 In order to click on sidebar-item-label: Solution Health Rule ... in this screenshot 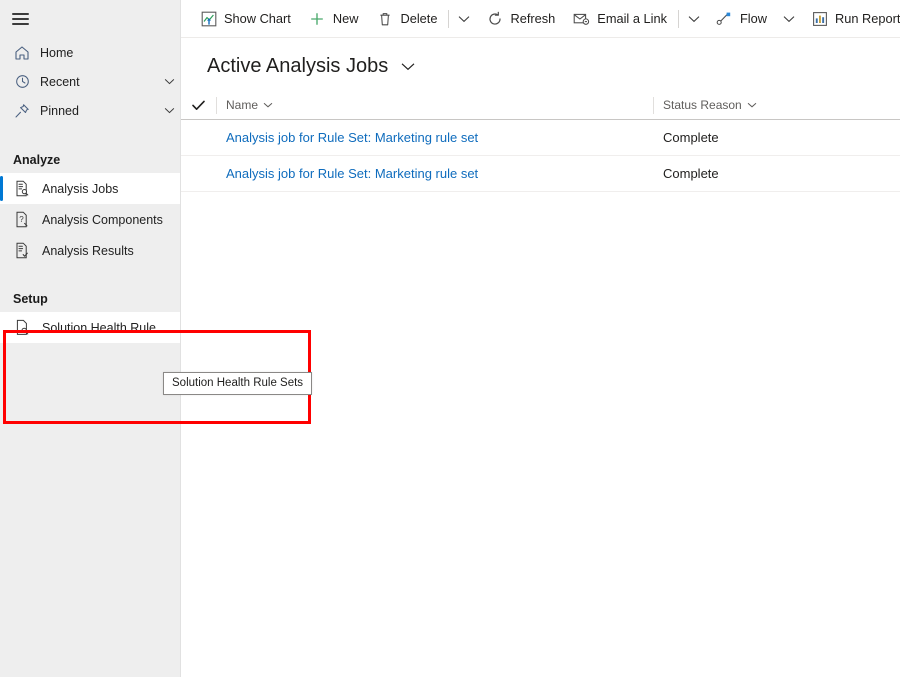, I will do `click(106, 327)`.